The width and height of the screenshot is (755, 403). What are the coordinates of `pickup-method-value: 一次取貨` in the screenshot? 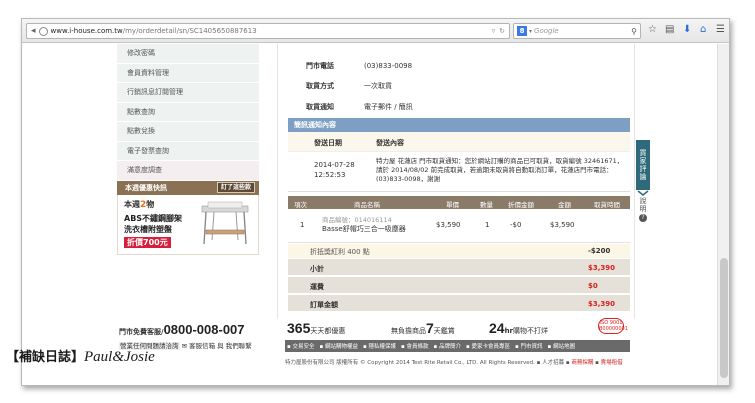 It's located at (378, 86).